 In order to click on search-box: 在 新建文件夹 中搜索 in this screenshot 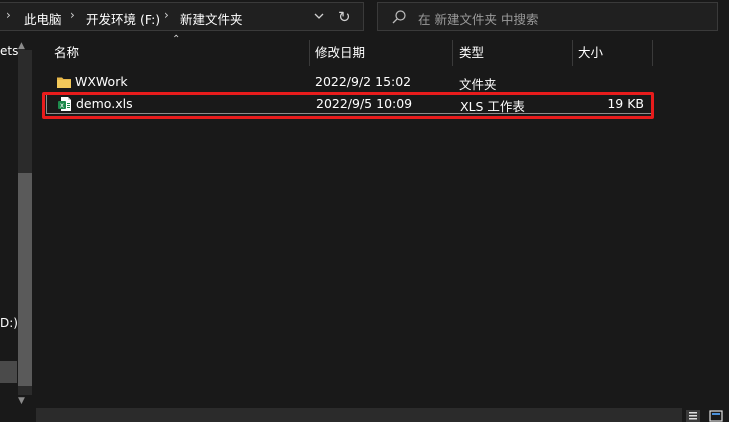, I will do `click(547, 16)`.